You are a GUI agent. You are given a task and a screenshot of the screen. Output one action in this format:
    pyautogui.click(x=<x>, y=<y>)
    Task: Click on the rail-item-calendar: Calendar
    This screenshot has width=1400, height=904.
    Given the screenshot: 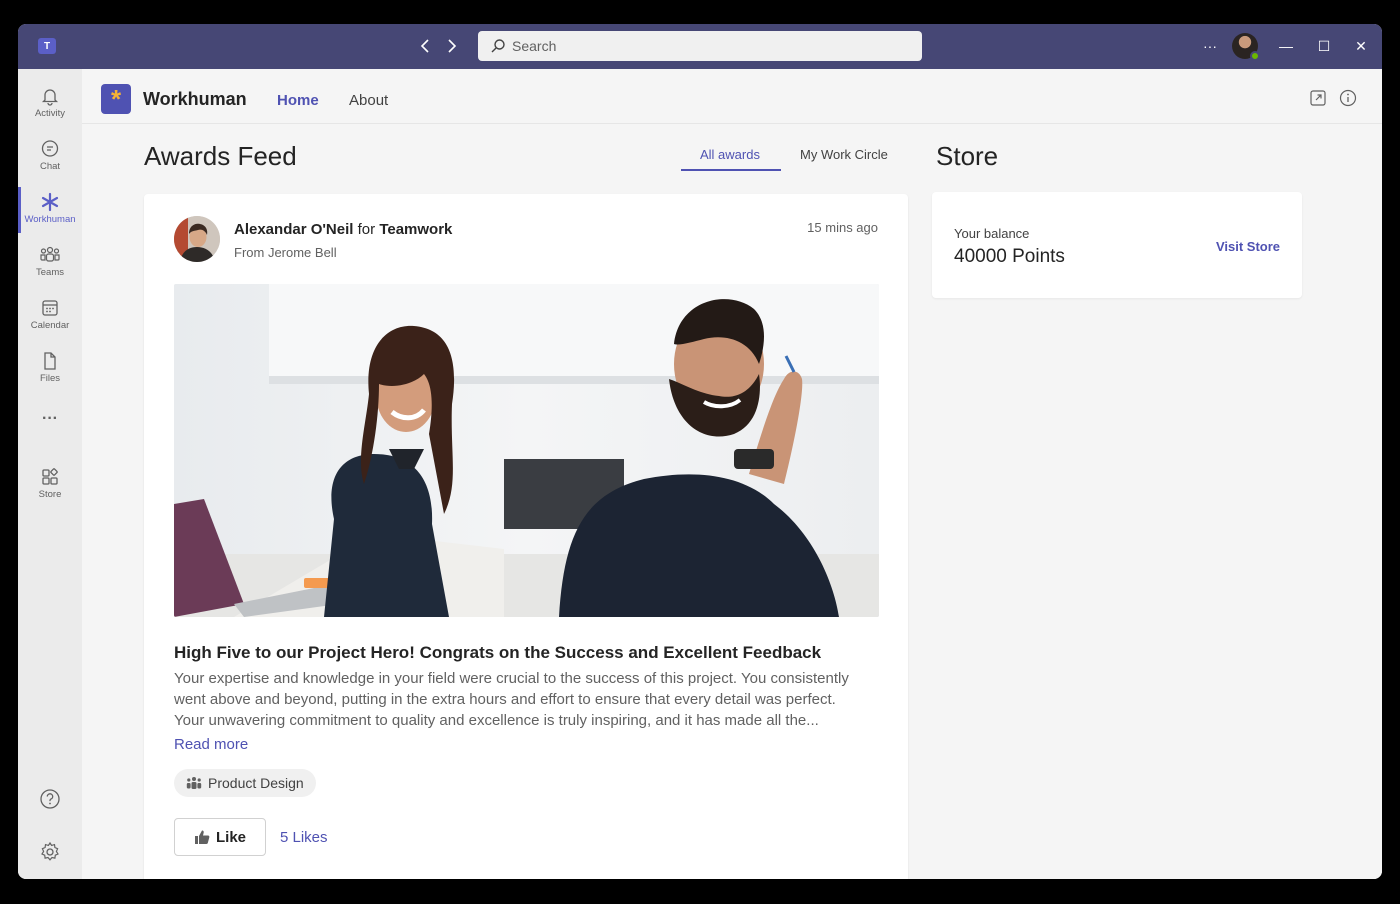 What is the action you would take?
    pyautogui.click(x=50, y=314)
    